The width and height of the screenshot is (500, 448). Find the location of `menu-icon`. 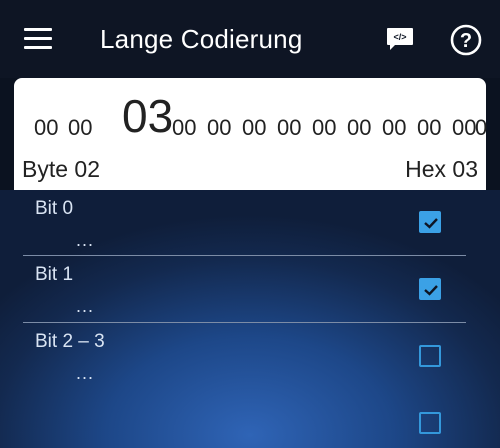

menu-icon is located at coordinates (39, 39).